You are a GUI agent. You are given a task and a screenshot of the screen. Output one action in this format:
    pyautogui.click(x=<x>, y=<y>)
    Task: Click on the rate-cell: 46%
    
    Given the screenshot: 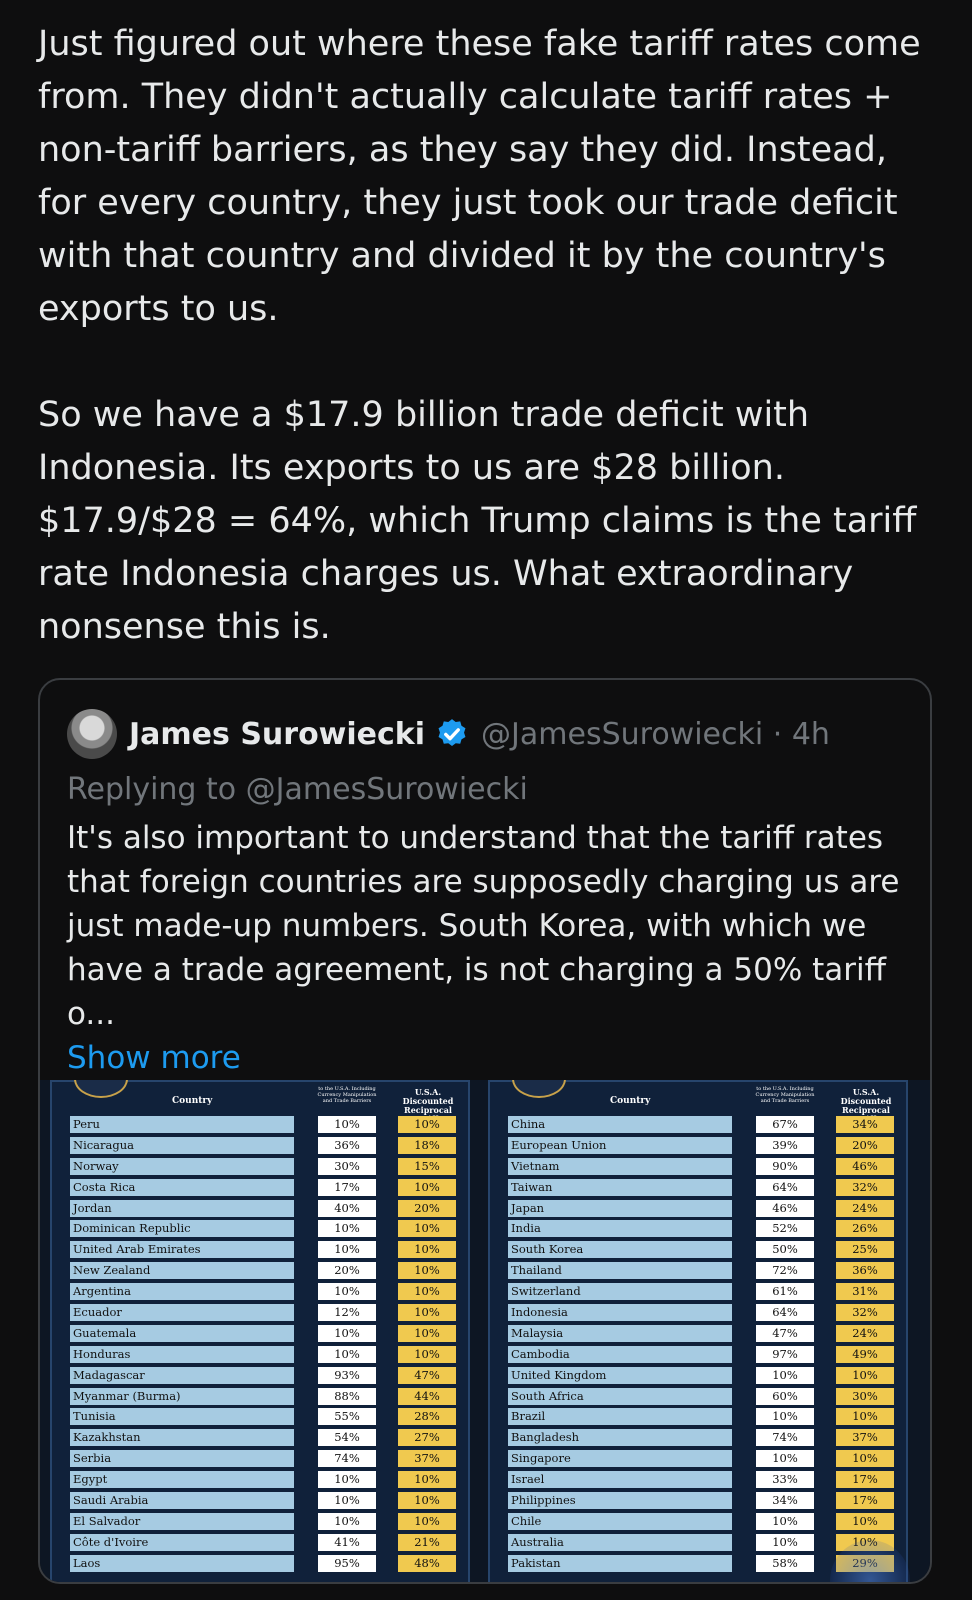 What is the action you would take?
    pyautogui.click(x=785, y=1208)
    